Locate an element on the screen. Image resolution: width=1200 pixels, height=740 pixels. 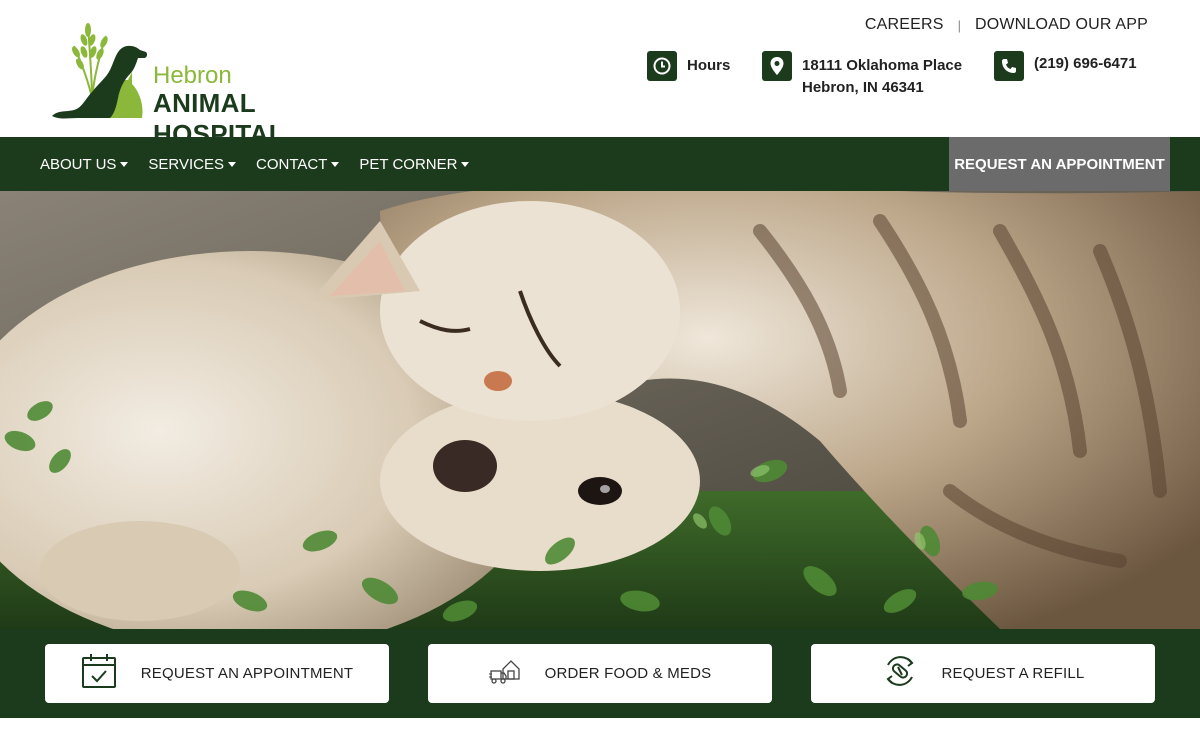
phone-info: (219) 696-6471 is located at coordinates (1065, 66).